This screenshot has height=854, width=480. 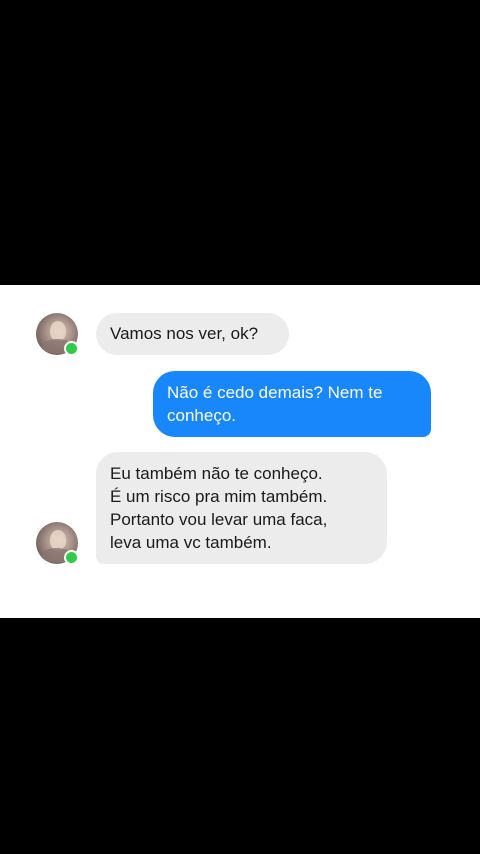 What do you see at coordinates (219, 519) in the screenshot?
I see `message-text: Portanto vou levar uma faca,` at bounding box center [219, 519].